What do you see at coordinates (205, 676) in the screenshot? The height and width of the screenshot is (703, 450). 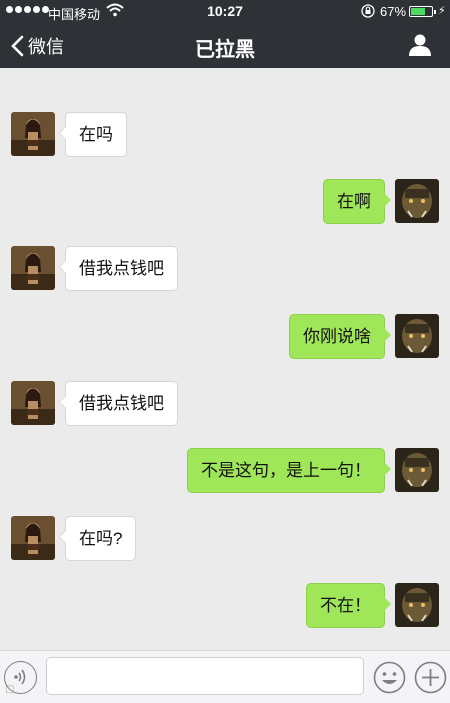 I see `message-input` at bounding box center [205, 676].